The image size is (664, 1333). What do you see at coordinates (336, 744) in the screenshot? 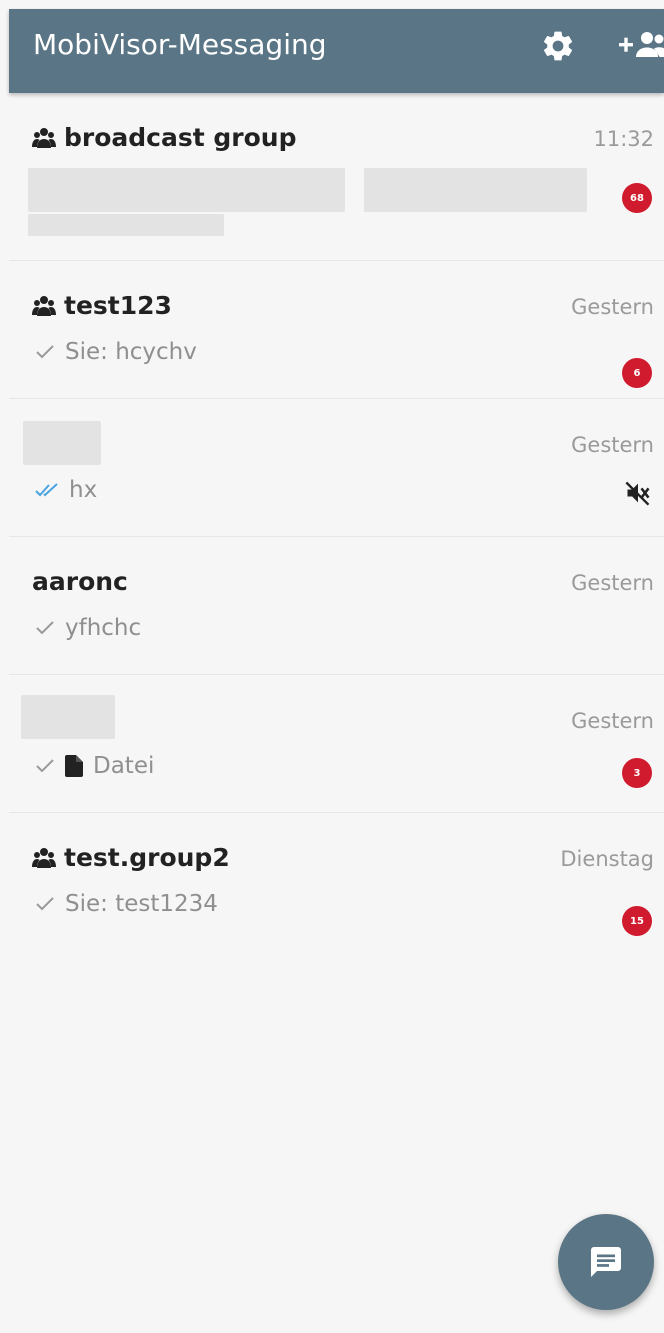
I see `conversation-row: Gestern Datei 3` at bounding box center [336, 744].